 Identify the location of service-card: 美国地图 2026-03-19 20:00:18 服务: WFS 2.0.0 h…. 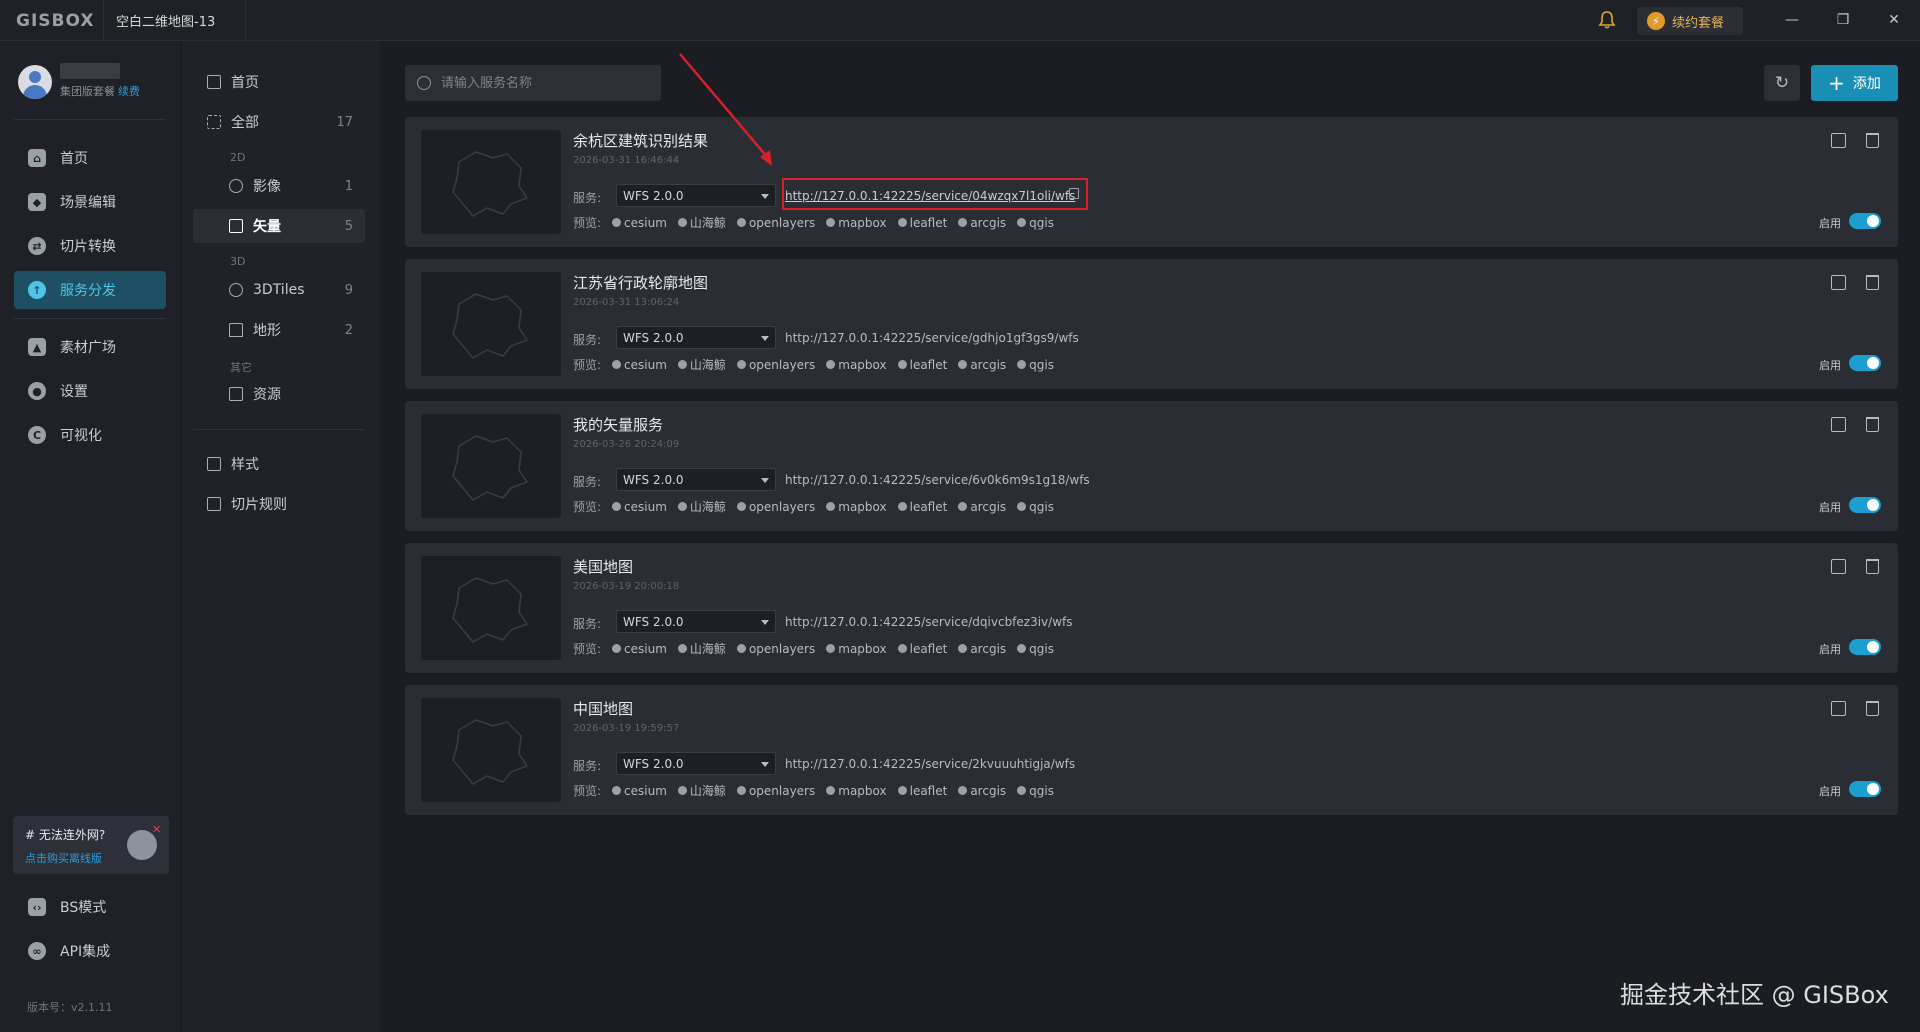
(1151, 608).